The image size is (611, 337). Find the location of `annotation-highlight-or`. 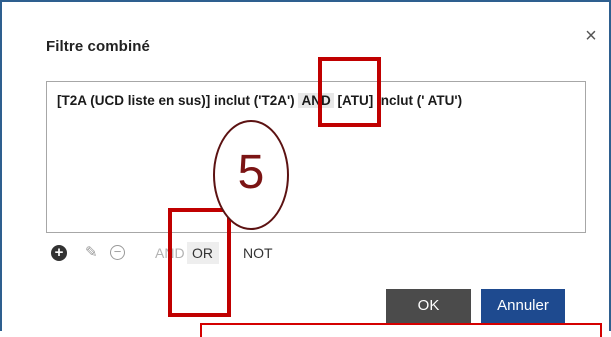

annotation-highlight-or is located at coordinates (199, 262).